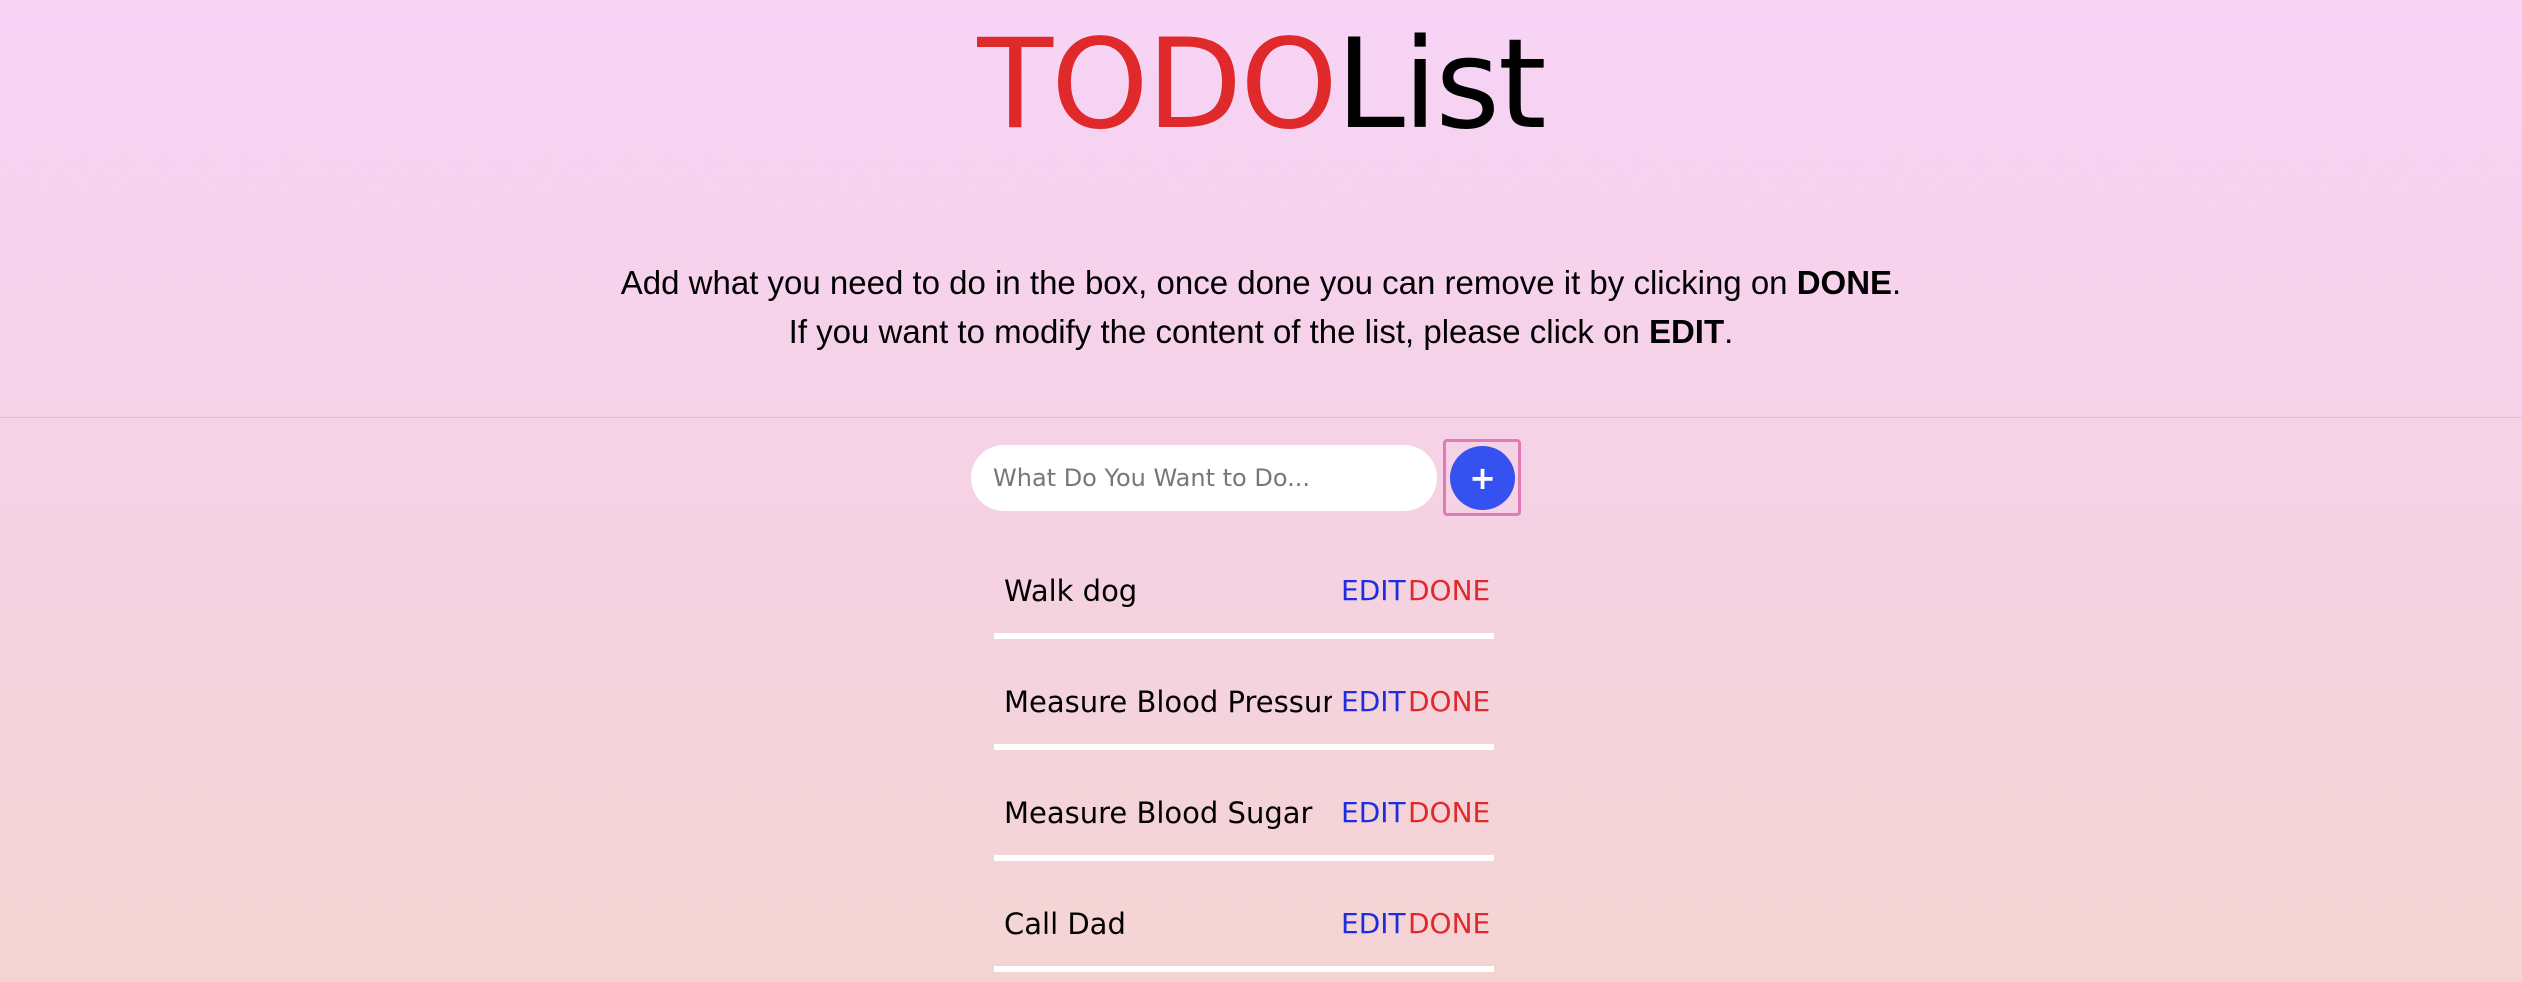 The image size is (2522, 982). I want to click on plus-icon: +, so click(1482, 478).